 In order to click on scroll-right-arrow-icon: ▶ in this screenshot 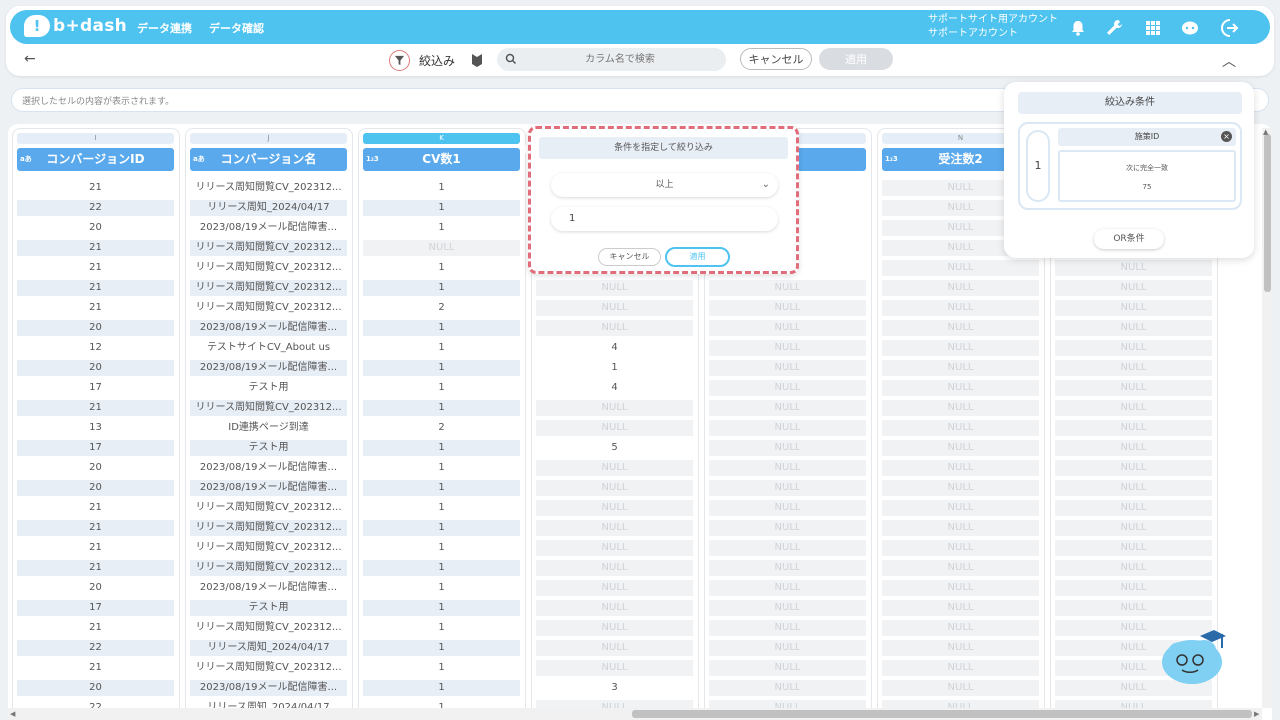, I will do `click(1256, 714)`.